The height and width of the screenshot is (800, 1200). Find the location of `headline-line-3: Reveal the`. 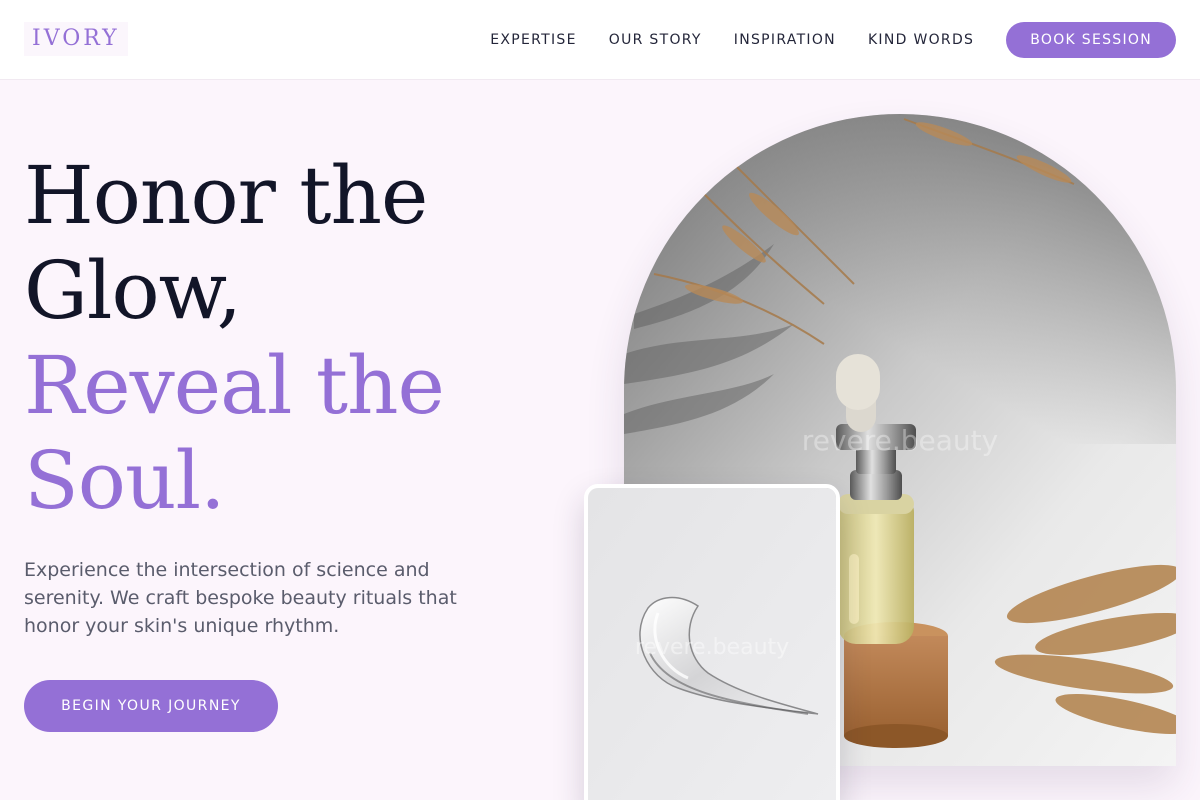

headline-line-3: Reveal the is located at coordinates (234, 385).